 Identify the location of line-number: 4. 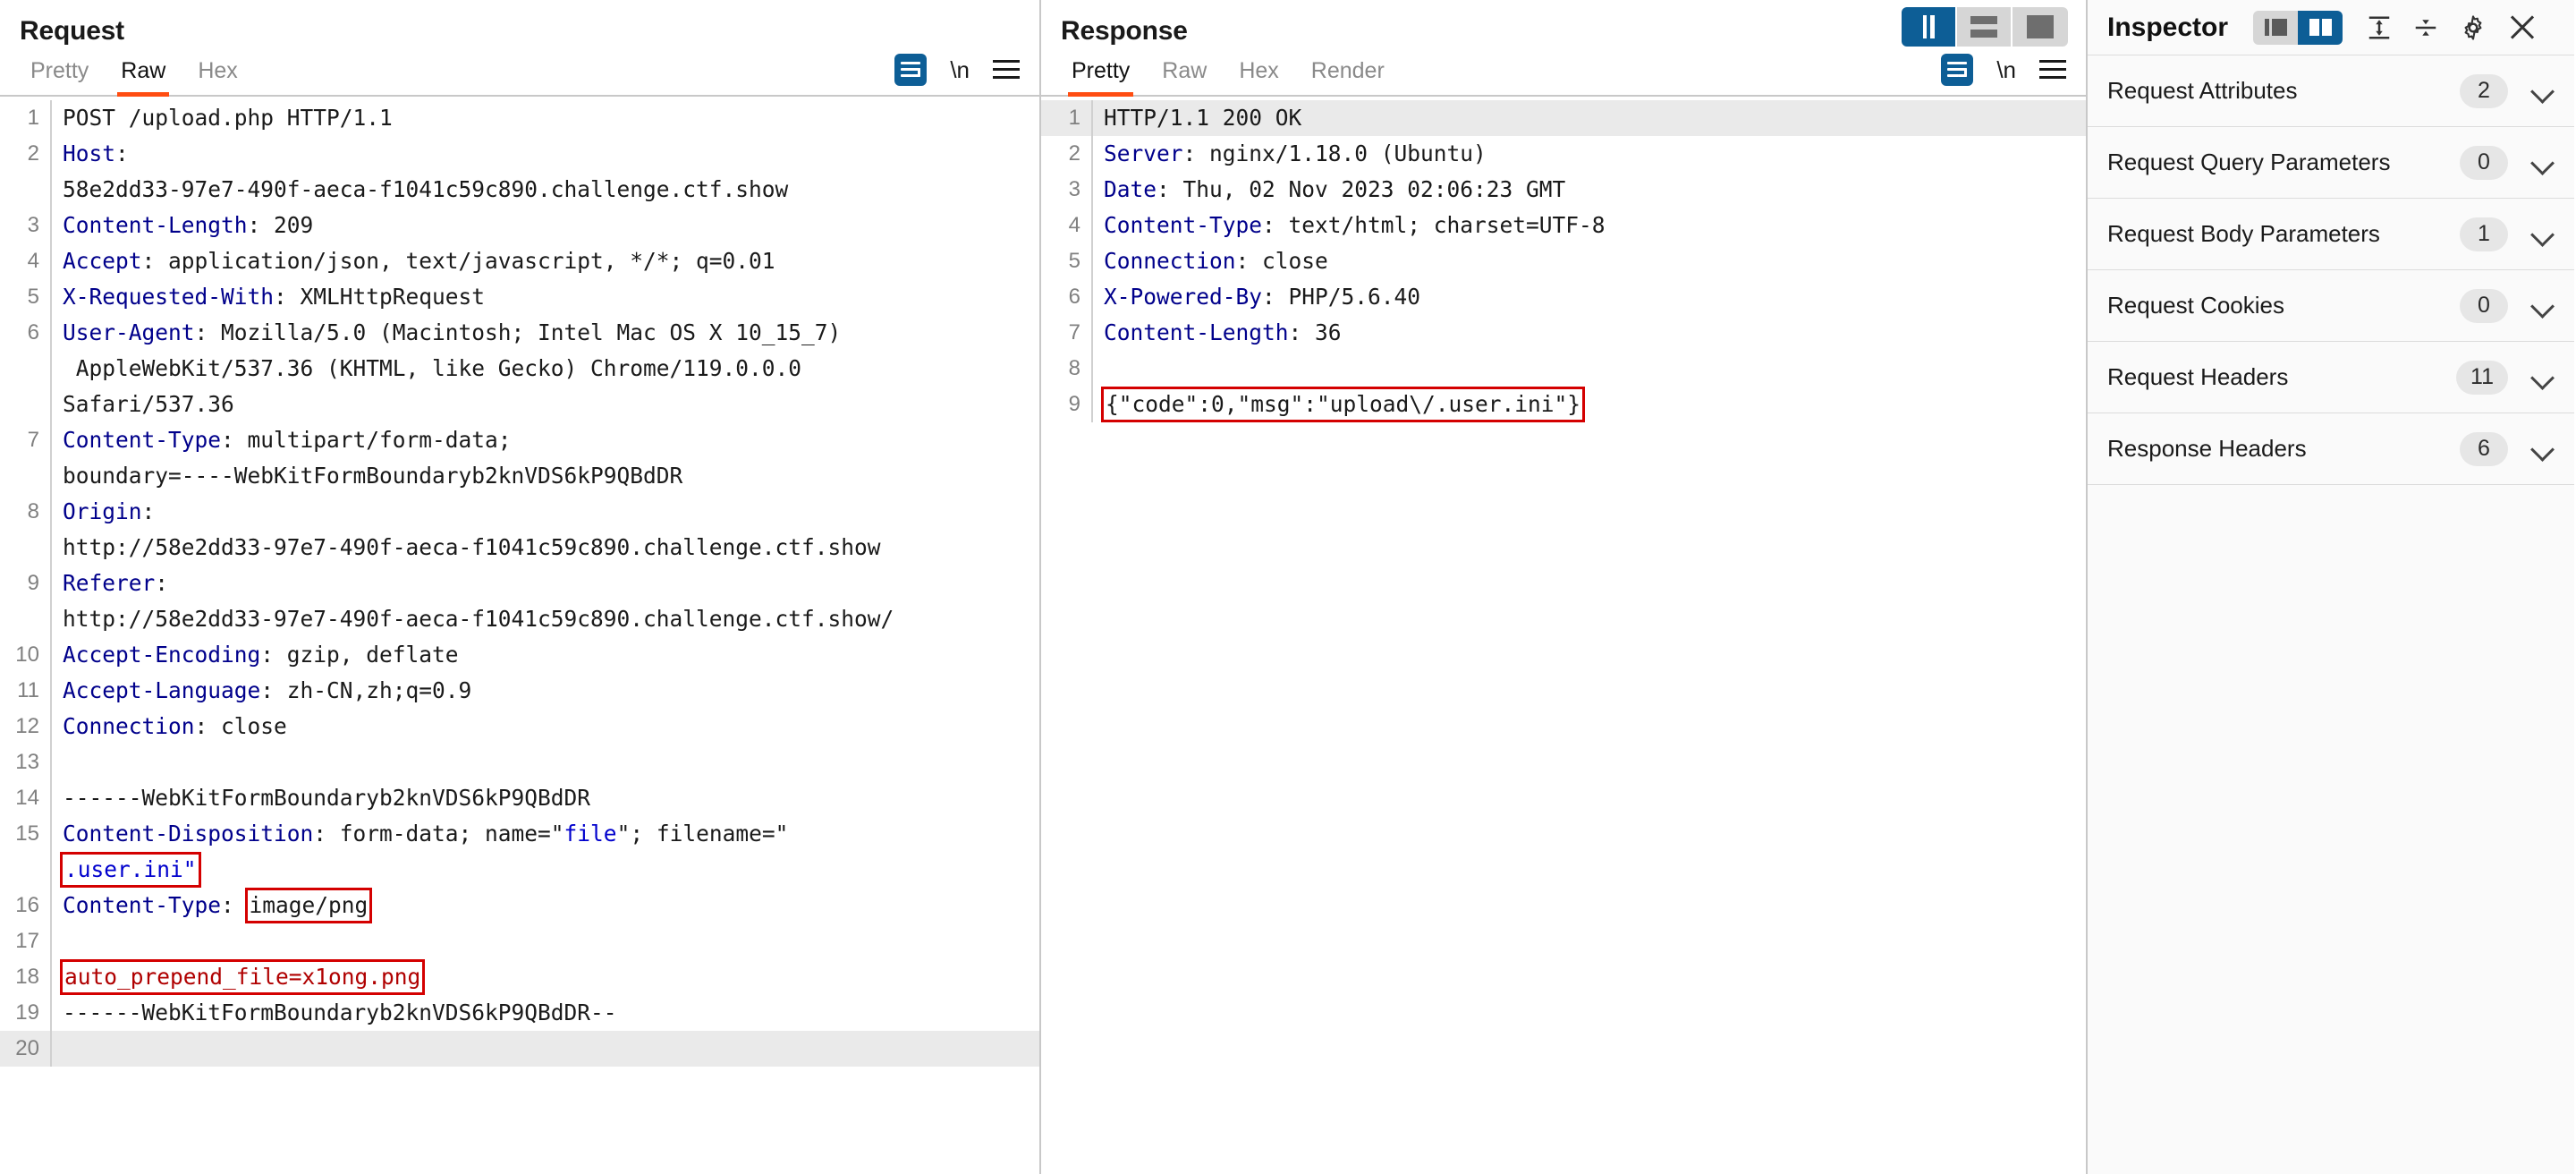
(33, 261).